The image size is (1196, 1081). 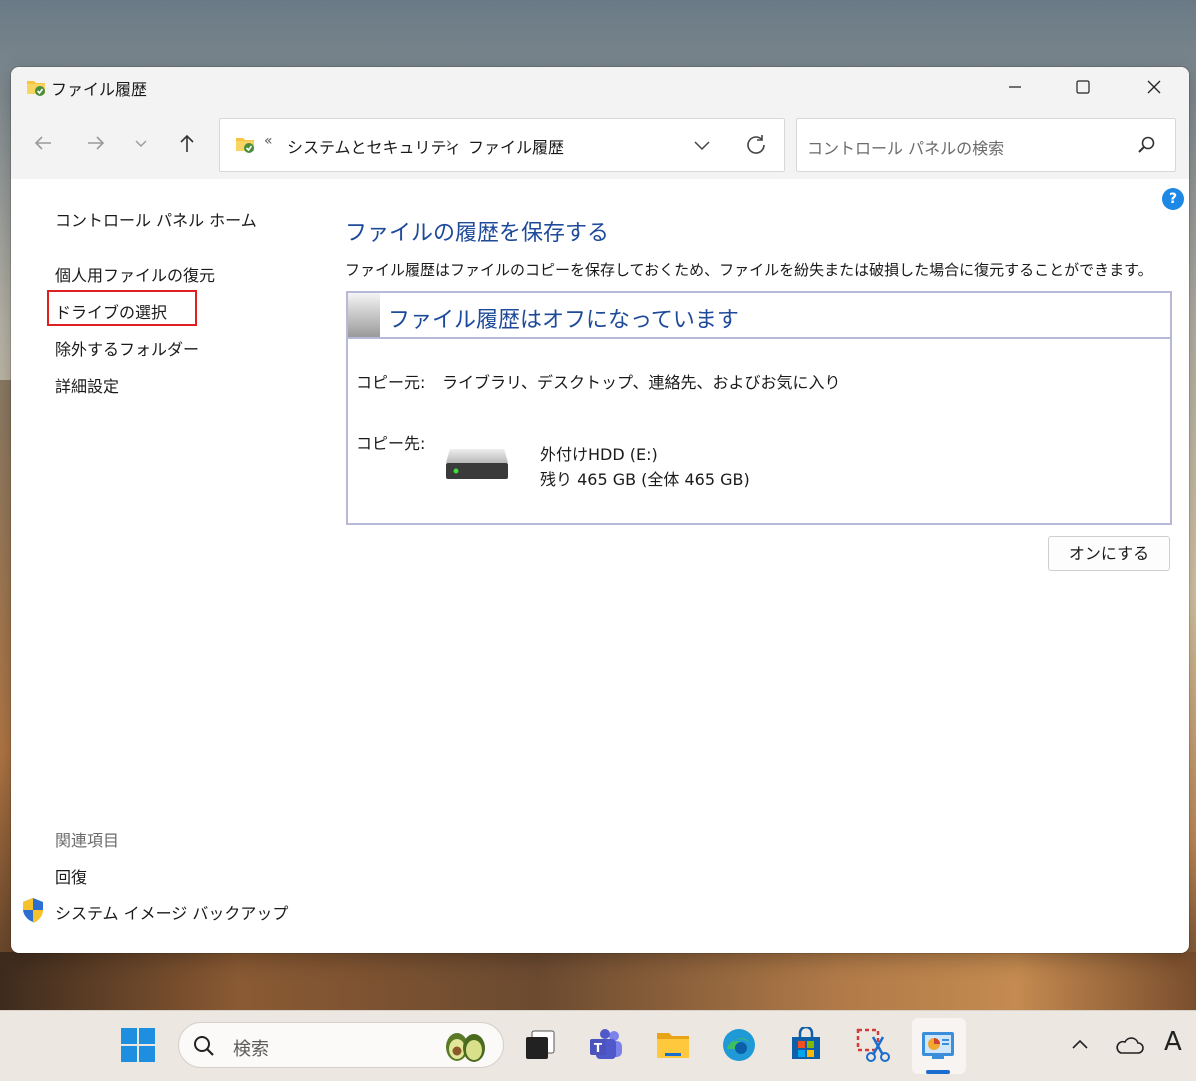 I want to click on breadcrumb-file-history: ファイル履歴, so click(x=516, y=146).